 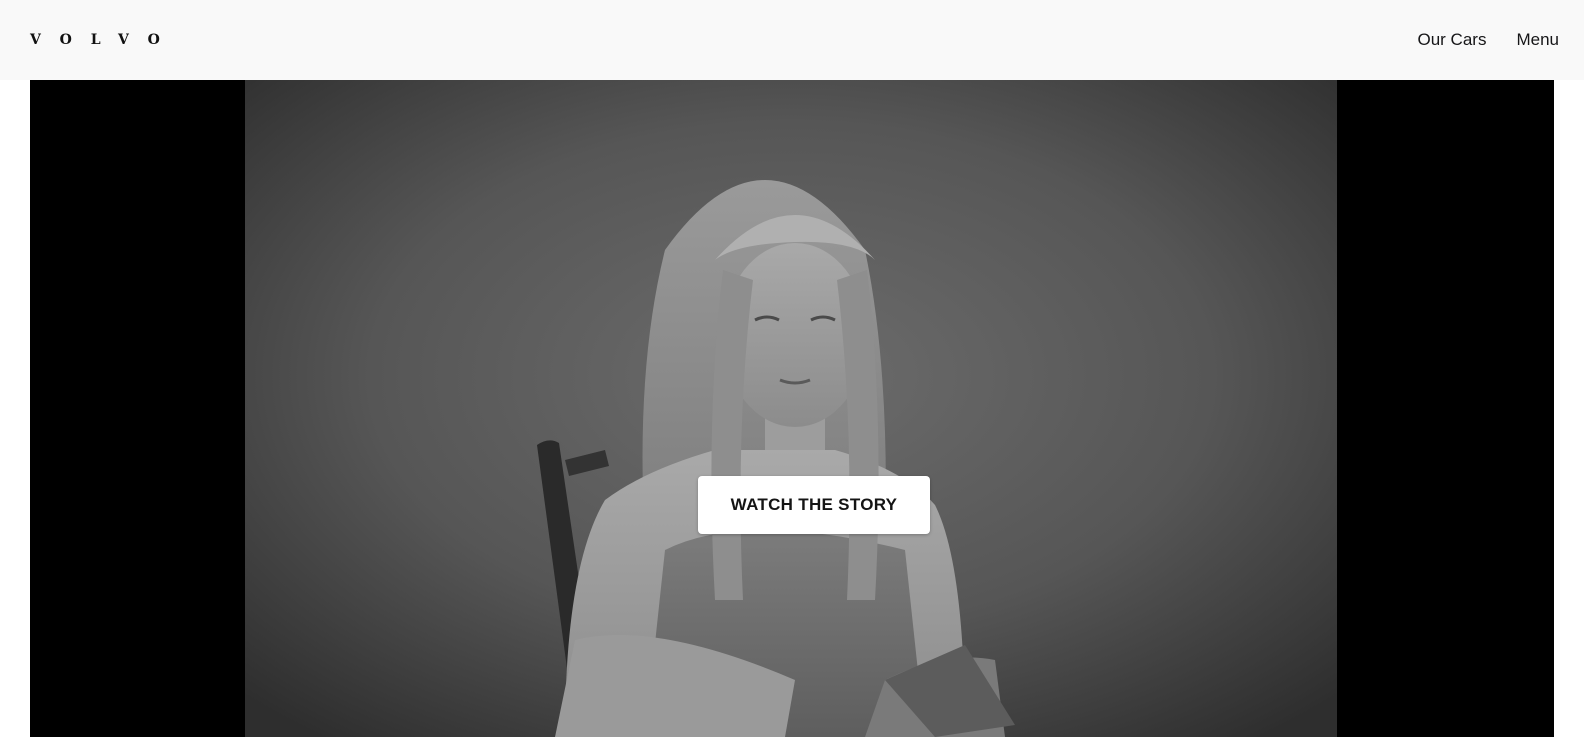 I want to click on top-navigation: Our Cars Menu, so click(x=1489, y=40).